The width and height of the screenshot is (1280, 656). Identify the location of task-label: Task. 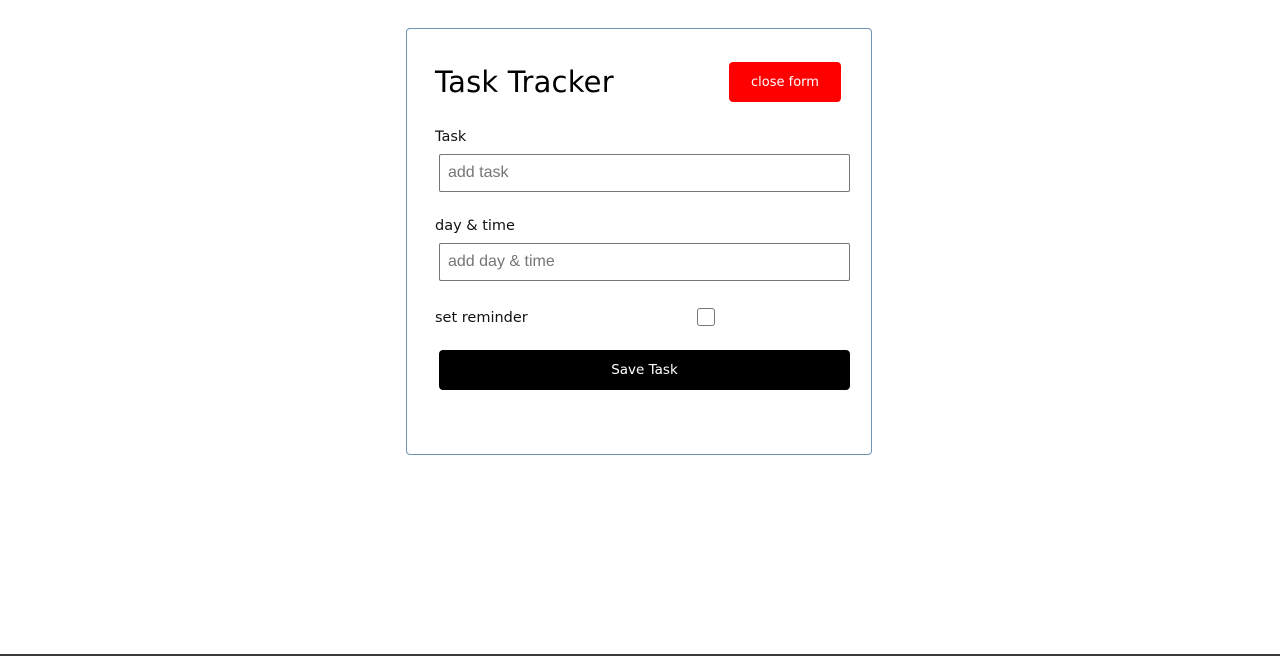
(451, 137).